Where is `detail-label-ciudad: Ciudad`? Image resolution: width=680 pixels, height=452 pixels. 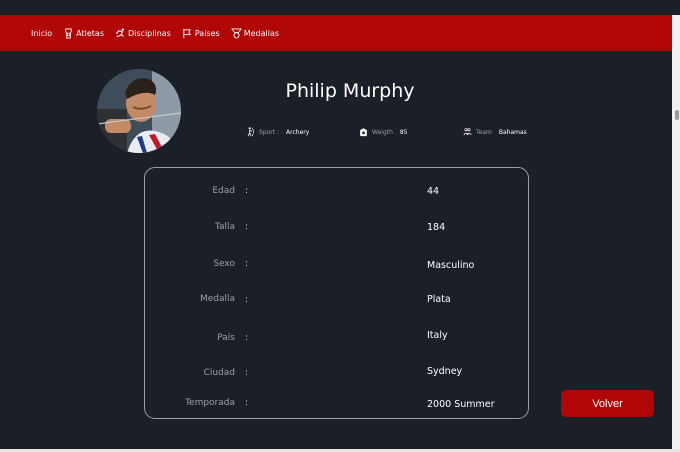
detail-label-ciudad: Ciudad is located at coordinates (219, 373).